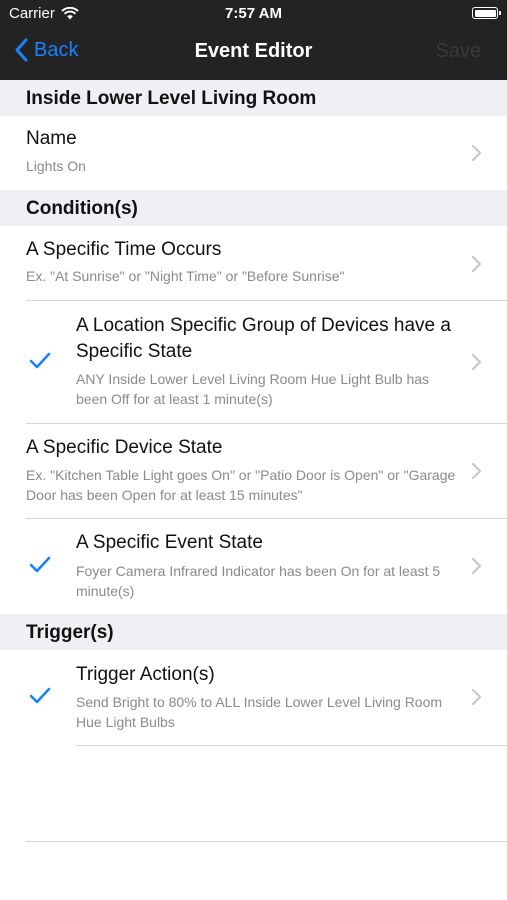 The image size is (507, 900). I want to click on save-button: Save, so click(458, 51).